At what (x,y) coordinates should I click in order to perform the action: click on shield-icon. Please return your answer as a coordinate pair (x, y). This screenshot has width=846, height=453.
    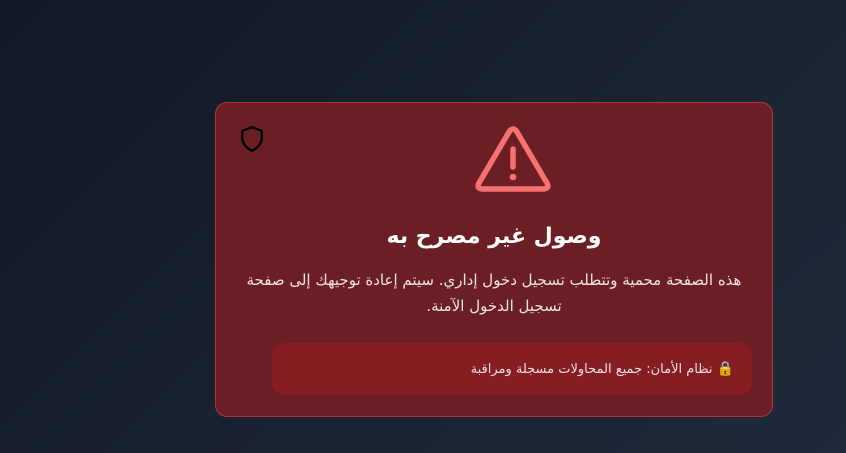
    Looking at the image, I should click on (252, 139).